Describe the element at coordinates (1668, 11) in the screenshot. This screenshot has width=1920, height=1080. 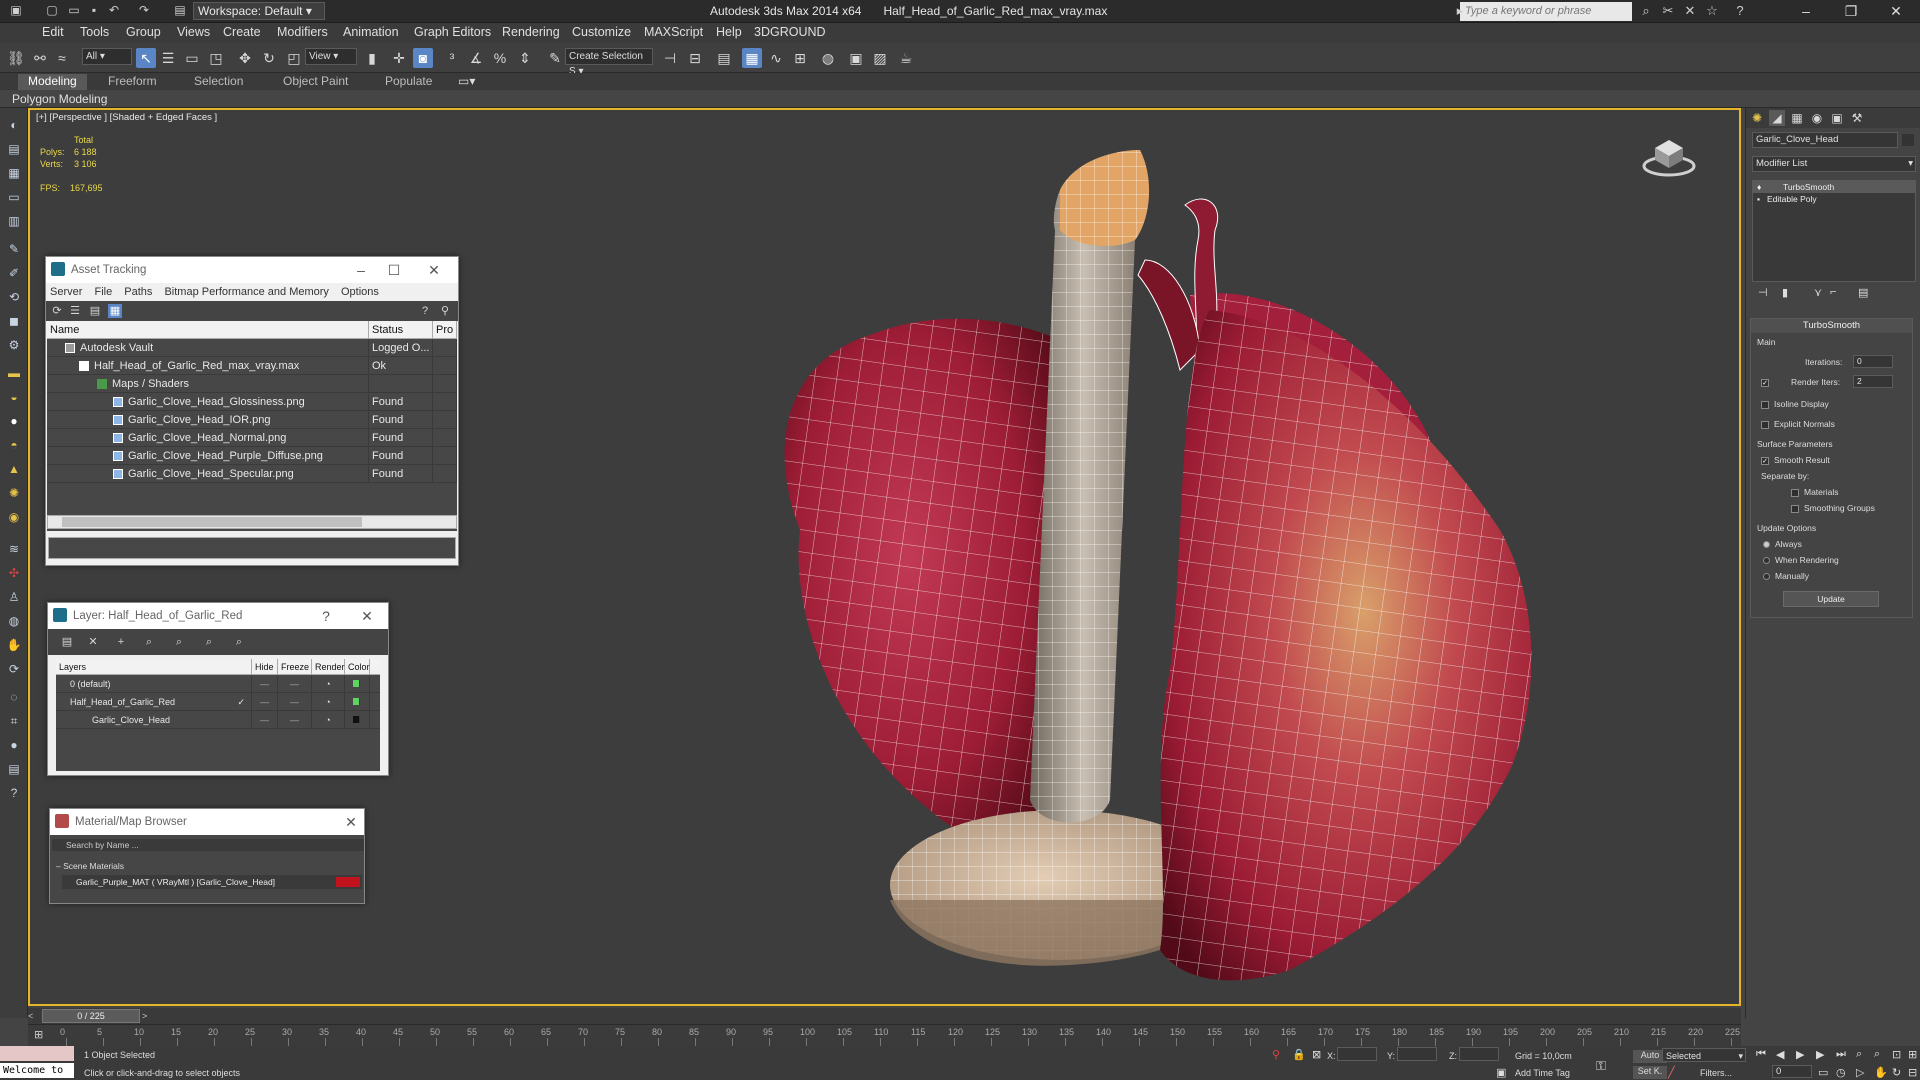
I see `subscription-icon: ✂` at that location.